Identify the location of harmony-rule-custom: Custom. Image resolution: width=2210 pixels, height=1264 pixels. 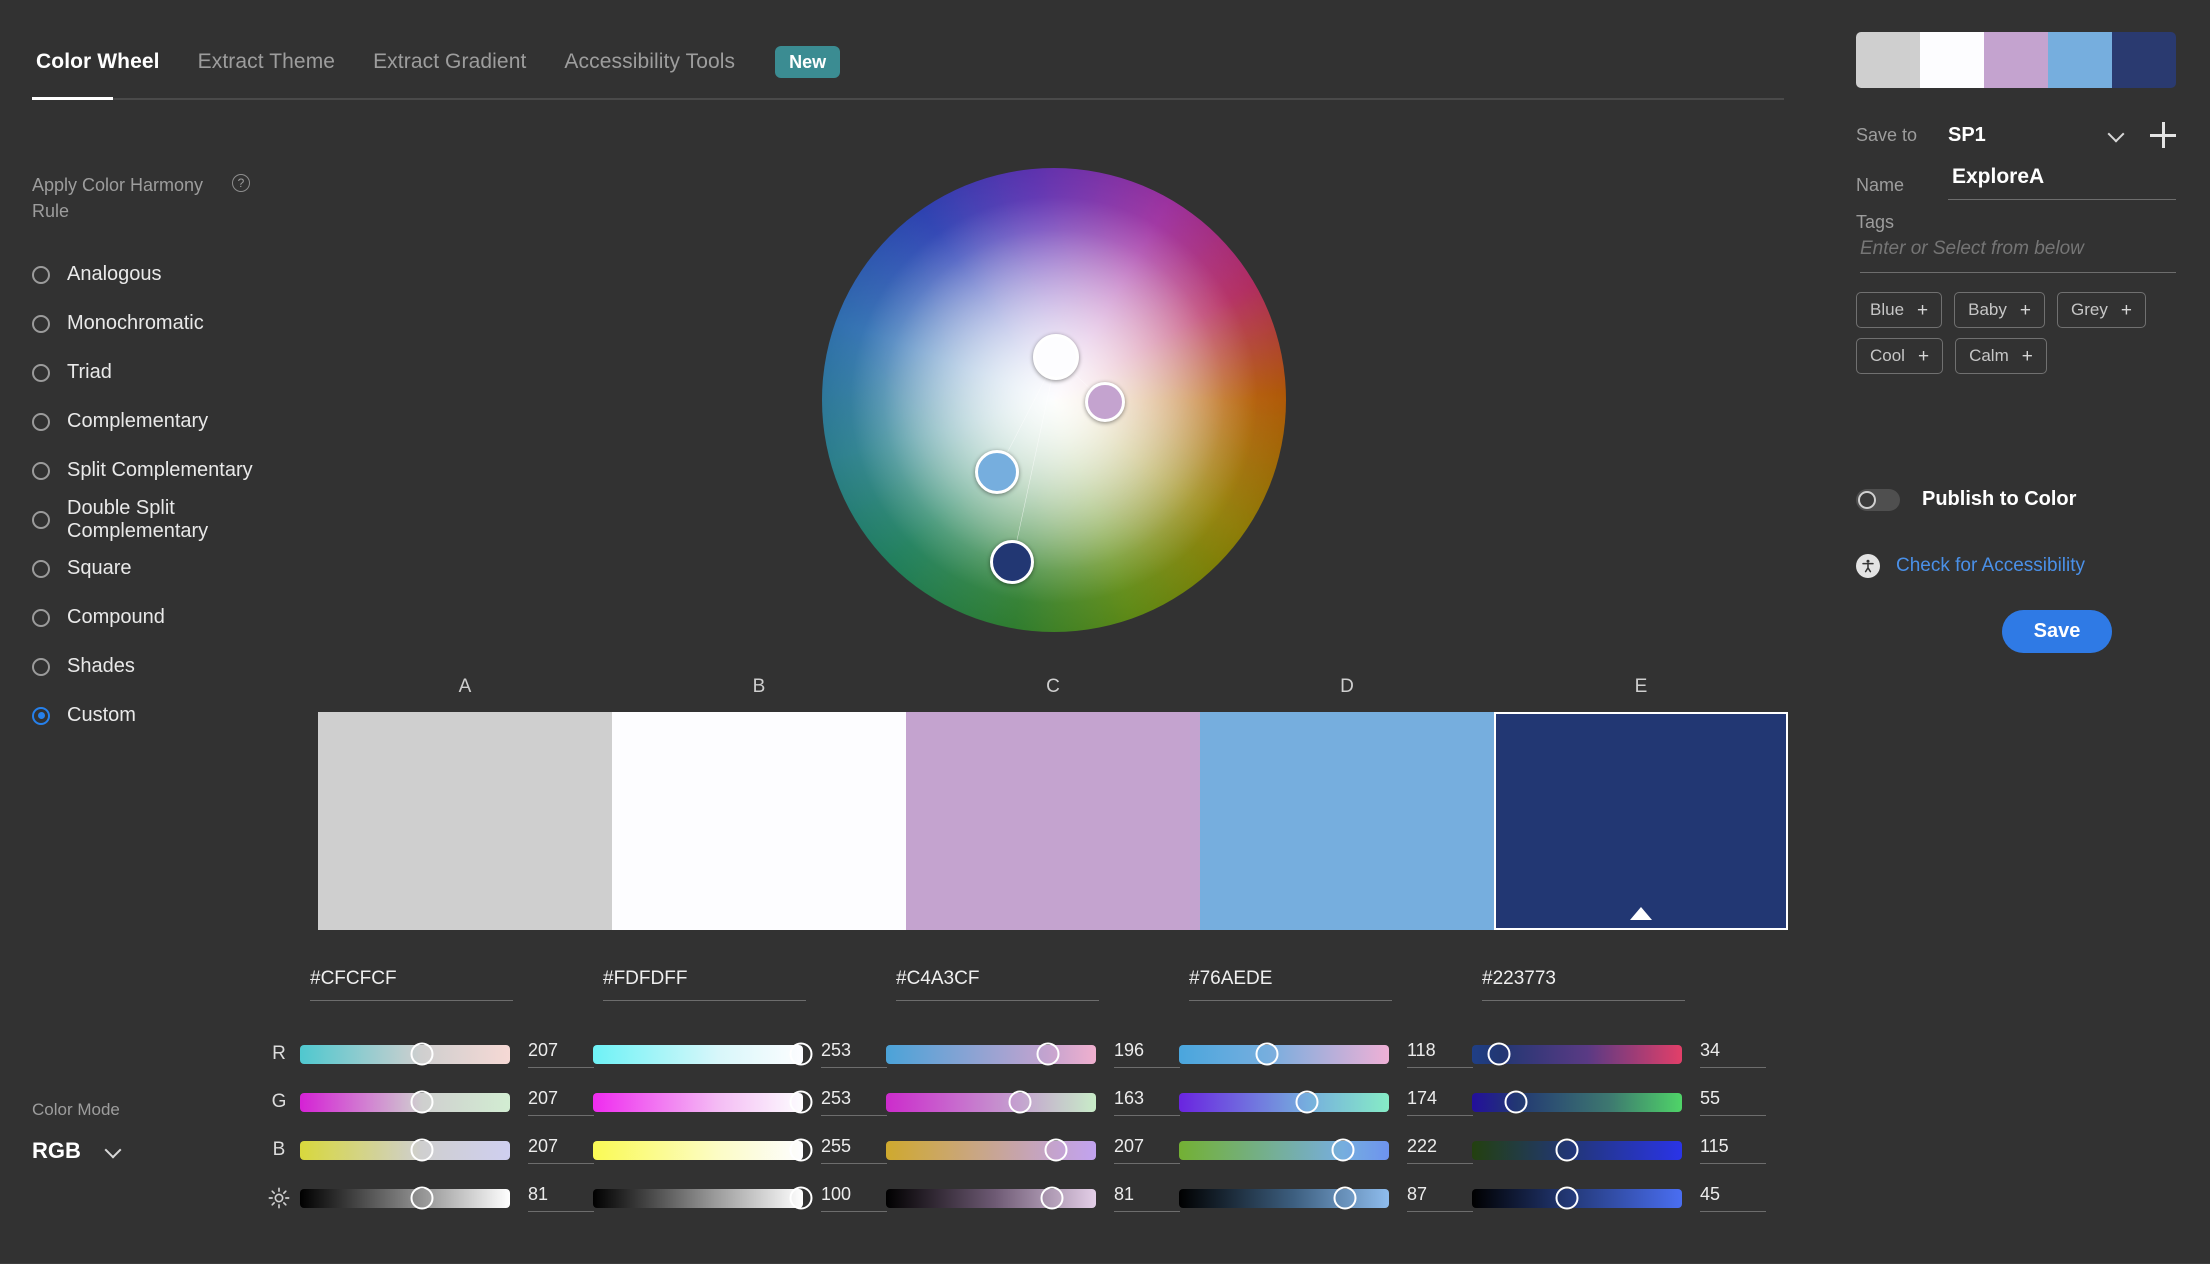
(172, 715).